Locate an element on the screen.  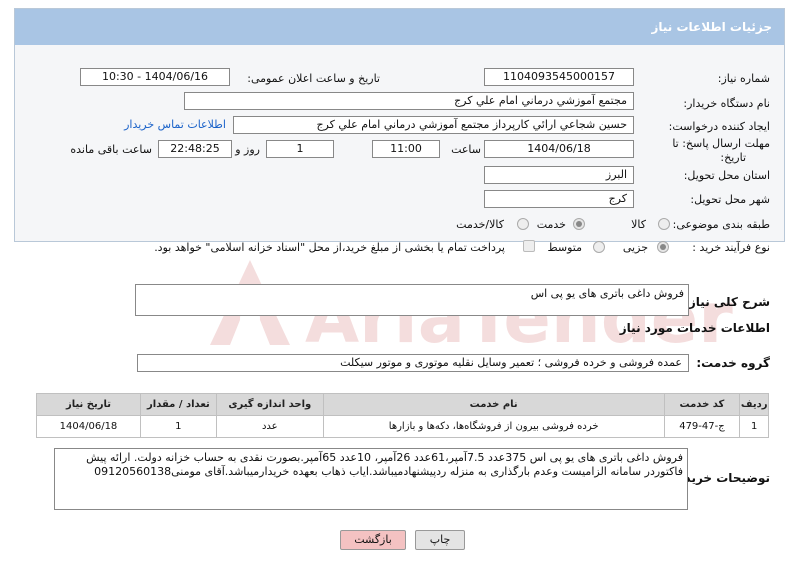
deadline-time-field: 11:00 is located at coordinates (406, 149).